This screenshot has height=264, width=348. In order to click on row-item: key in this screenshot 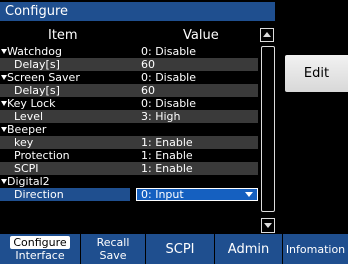, I will do `click(24, 142)`.